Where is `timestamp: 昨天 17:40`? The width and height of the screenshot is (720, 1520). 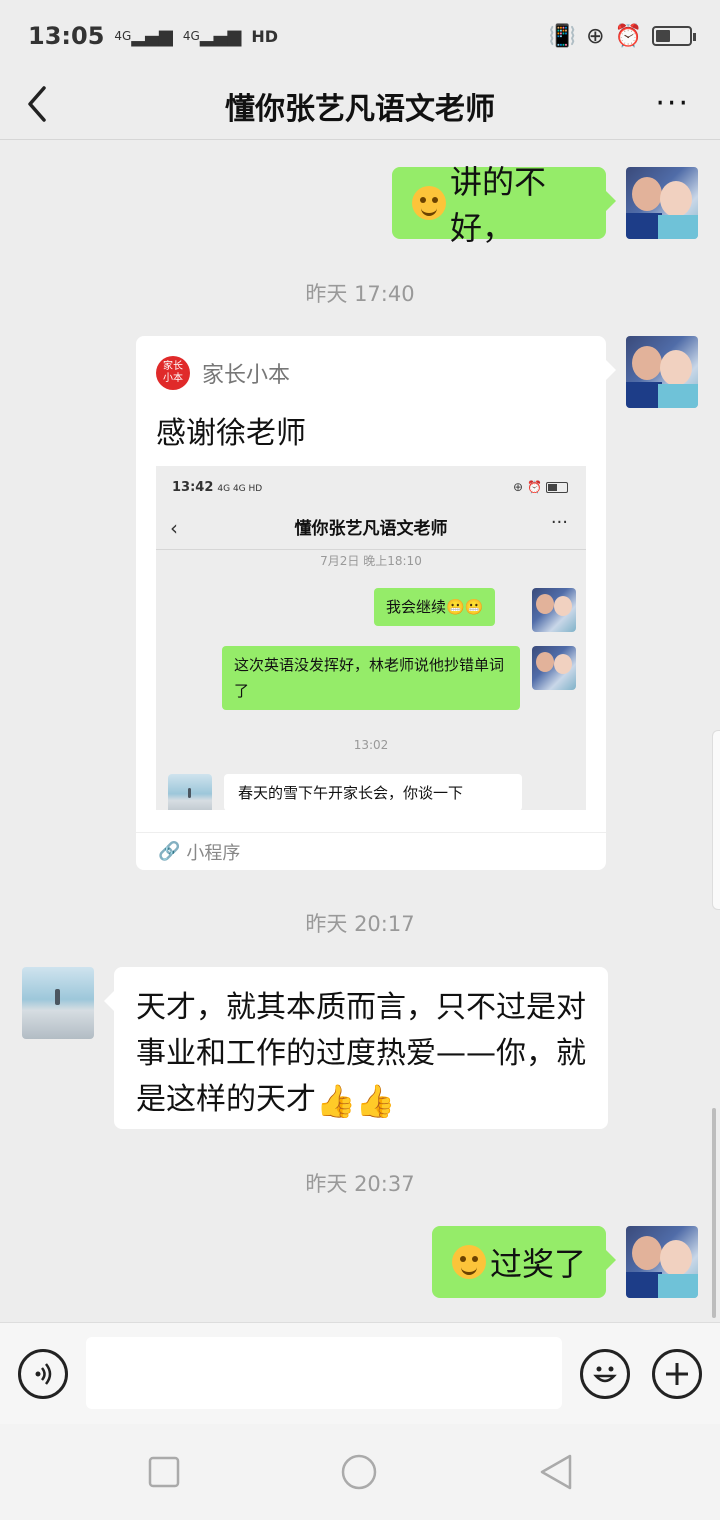
timestamp: 昨天 17:40 is located at coordinates (360, 294).